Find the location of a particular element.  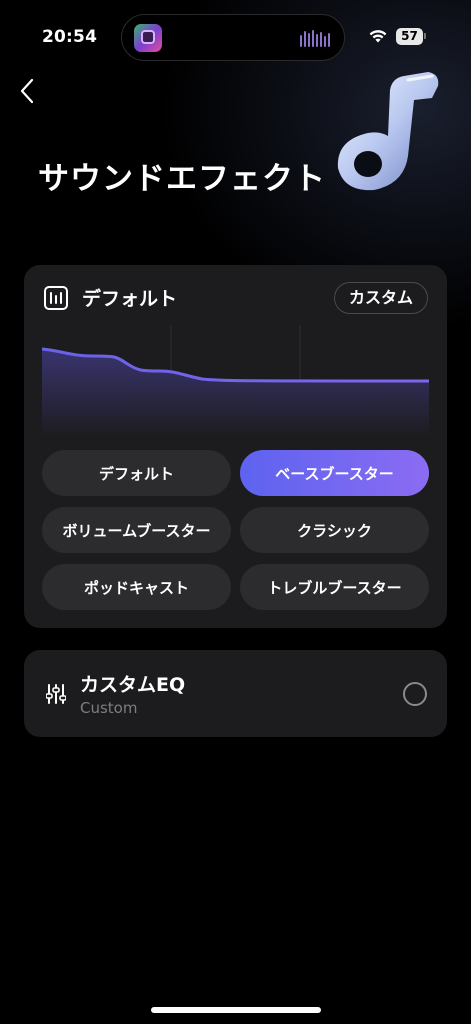

audio-wave-icon is located at coordinates (315, 38).